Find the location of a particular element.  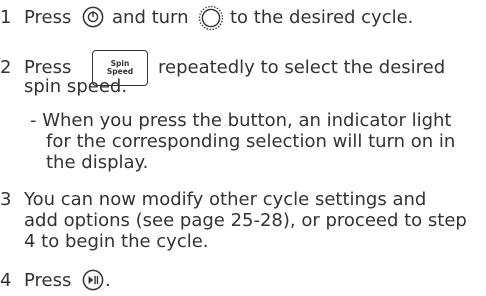

step-4-press-text: Press is located at coordinates (48, 280).